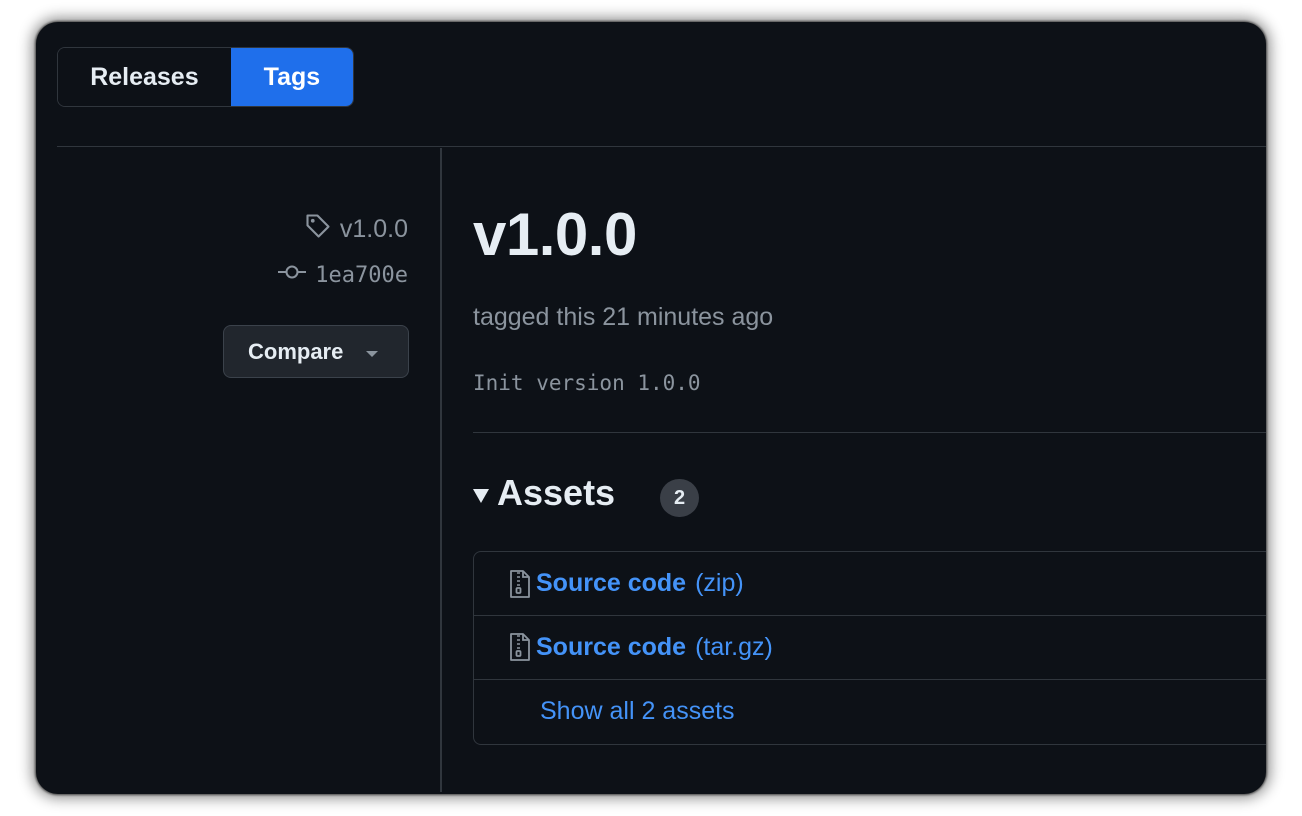 This screenshot has height=816, width=1302. I want to click on compare-label: Compare, so click(296, 351).